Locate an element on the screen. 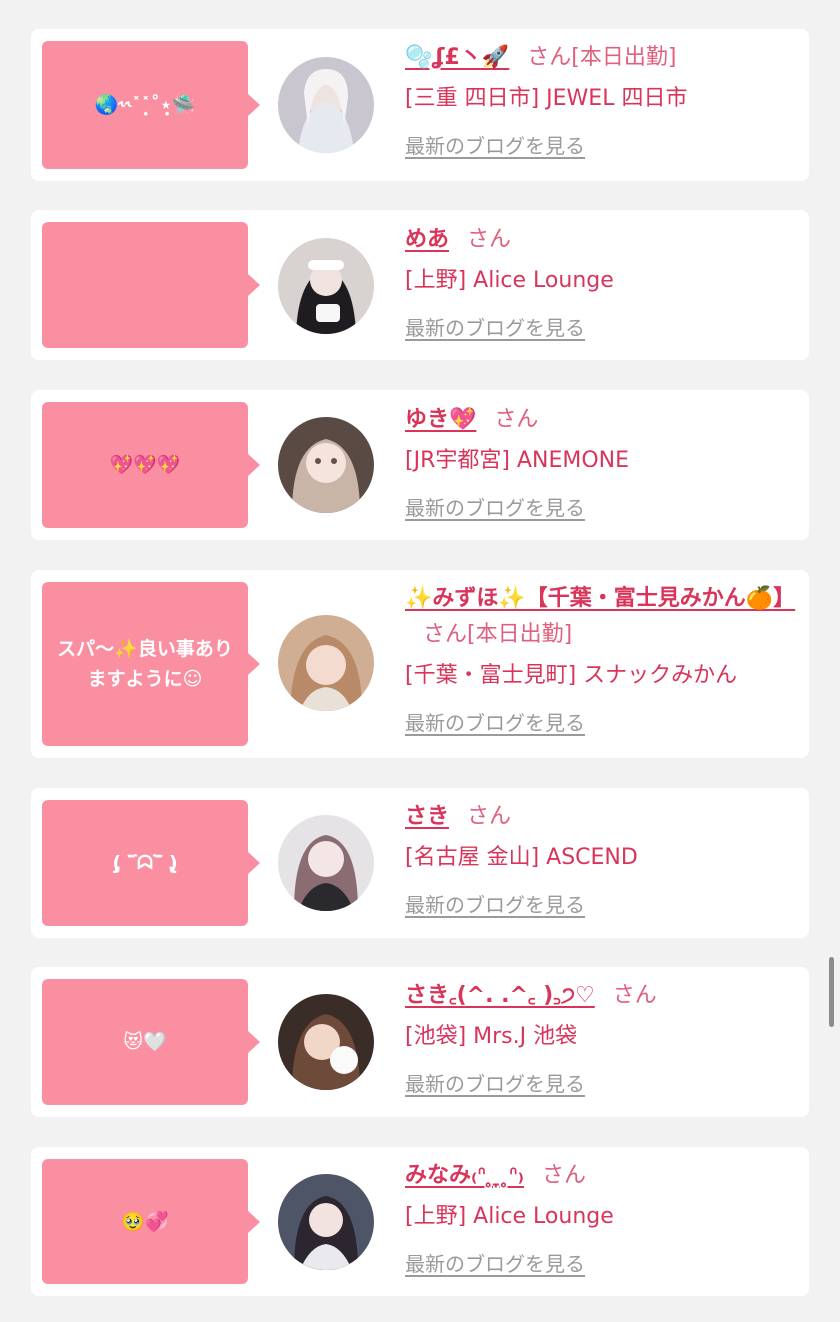 Image resolution: width=840 pixels, height=1322 pixels. cast-name-link: 🫧ʆ£丶🚀 is located at coordinates (457, 57).